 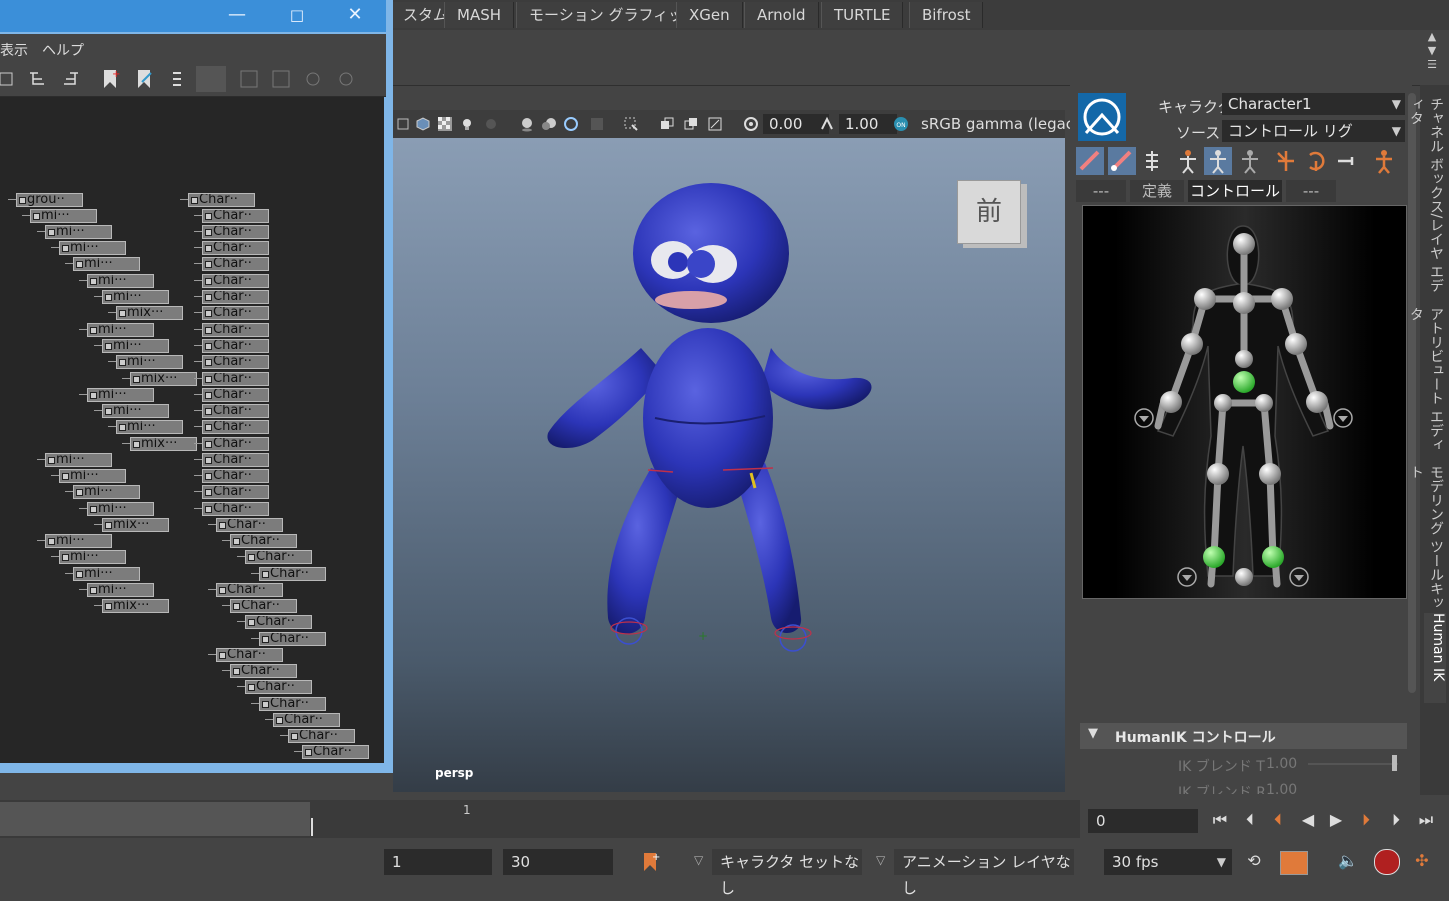 What do you see at coordinates (558, 862) in the screenshot?
I see `end-frame-field: 30` at bounding box center [558, 862].